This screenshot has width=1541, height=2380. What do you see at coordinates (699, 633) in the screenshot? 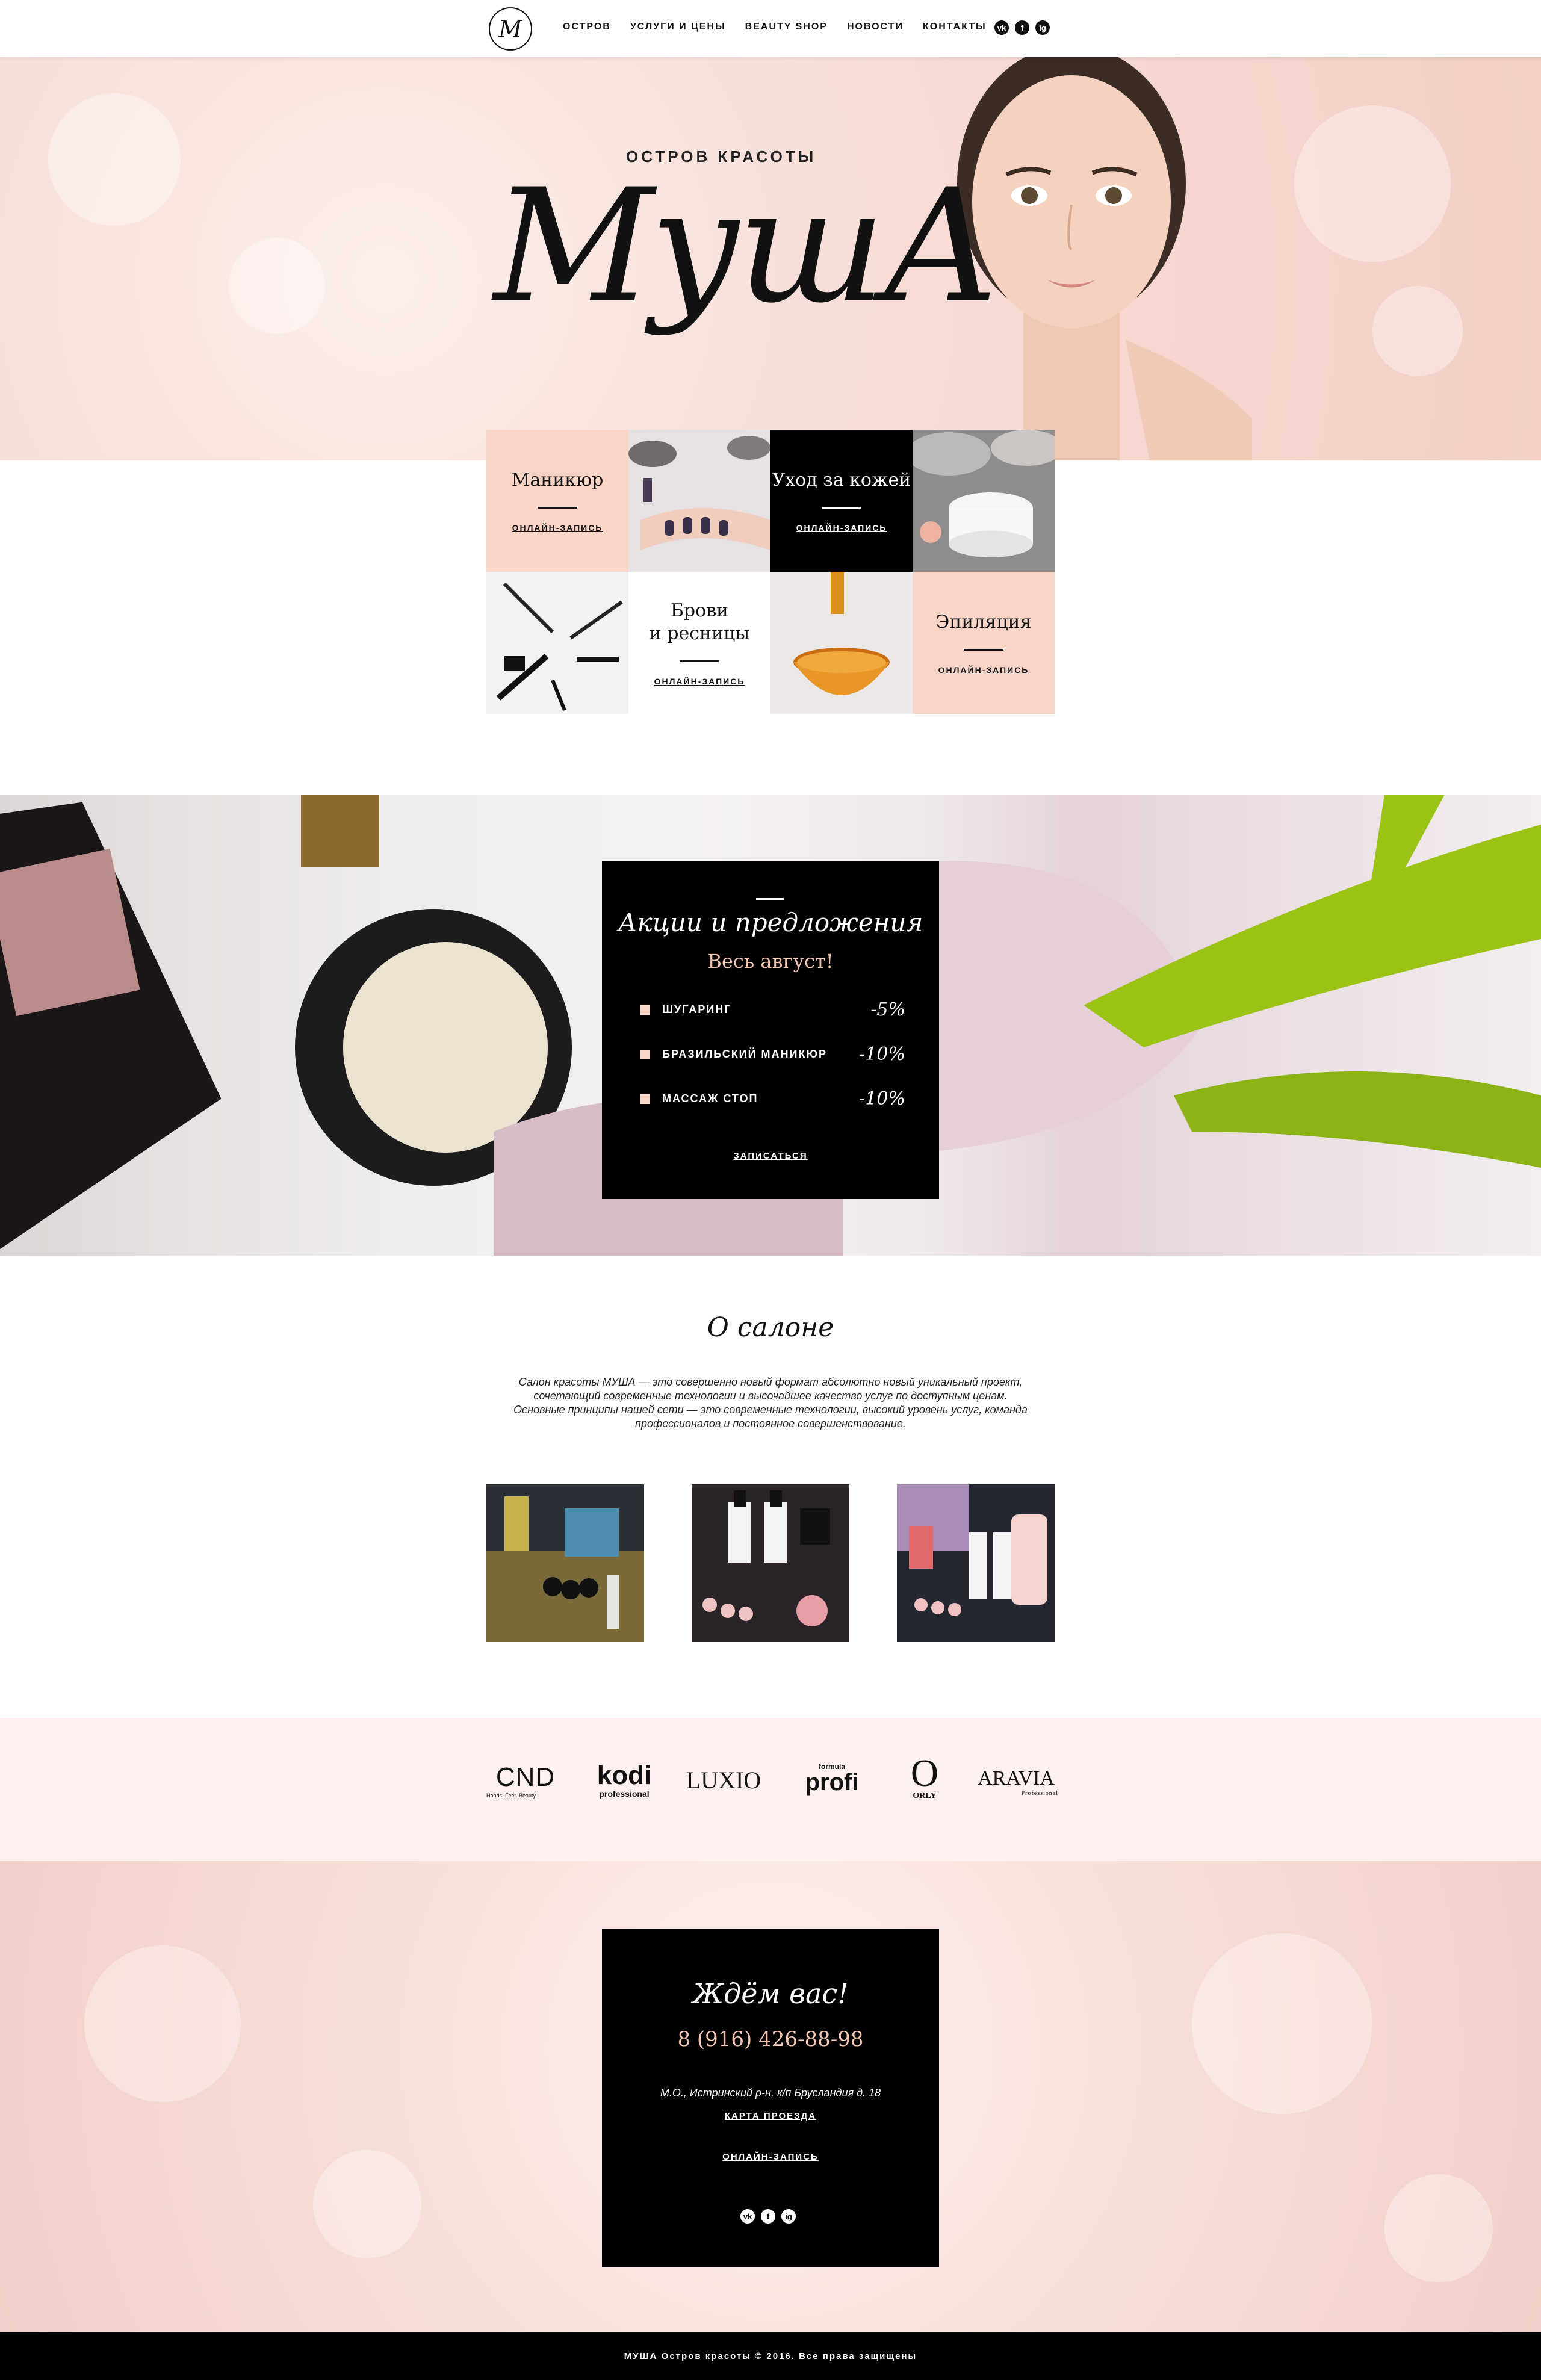
I see `service-title-line2: и ресницы` at bounding box center [699, 633].